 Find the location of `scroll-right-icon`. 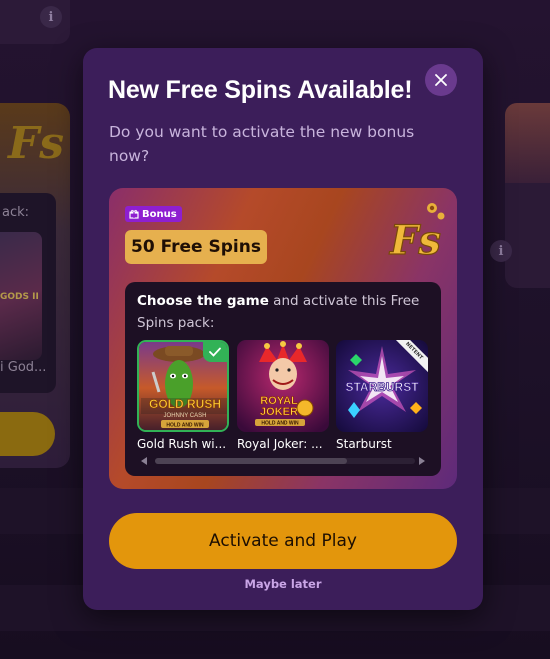

scroll-right-icon is located at coordinates (422, 461).